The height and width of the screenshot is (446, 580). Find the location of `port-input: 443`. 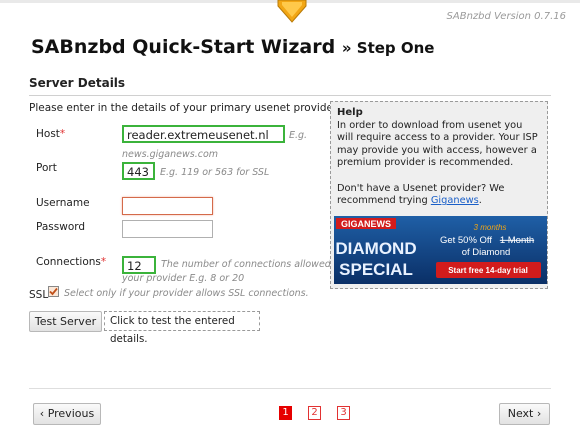

port-input: 443 is located at coordinates (138, 171).